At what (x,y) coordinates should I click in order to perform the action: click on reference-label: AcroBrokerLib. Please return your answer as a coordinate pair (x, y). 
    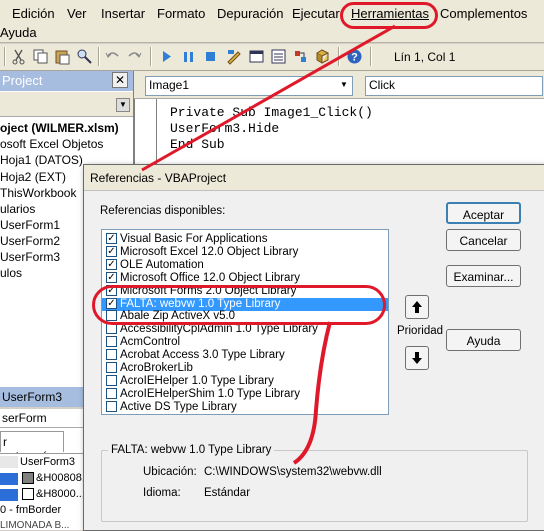
    Looking at the image, I should click on (156, 368).